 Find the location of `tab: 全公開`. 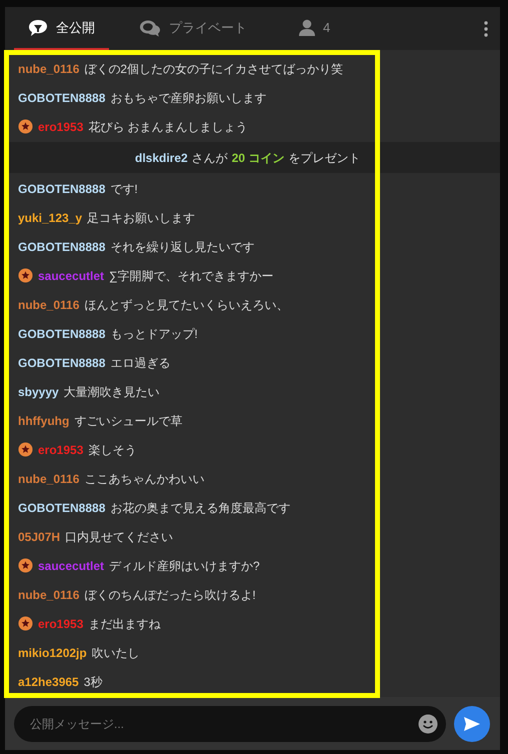

tab: 全公開 is located at coordinates (61, 28).